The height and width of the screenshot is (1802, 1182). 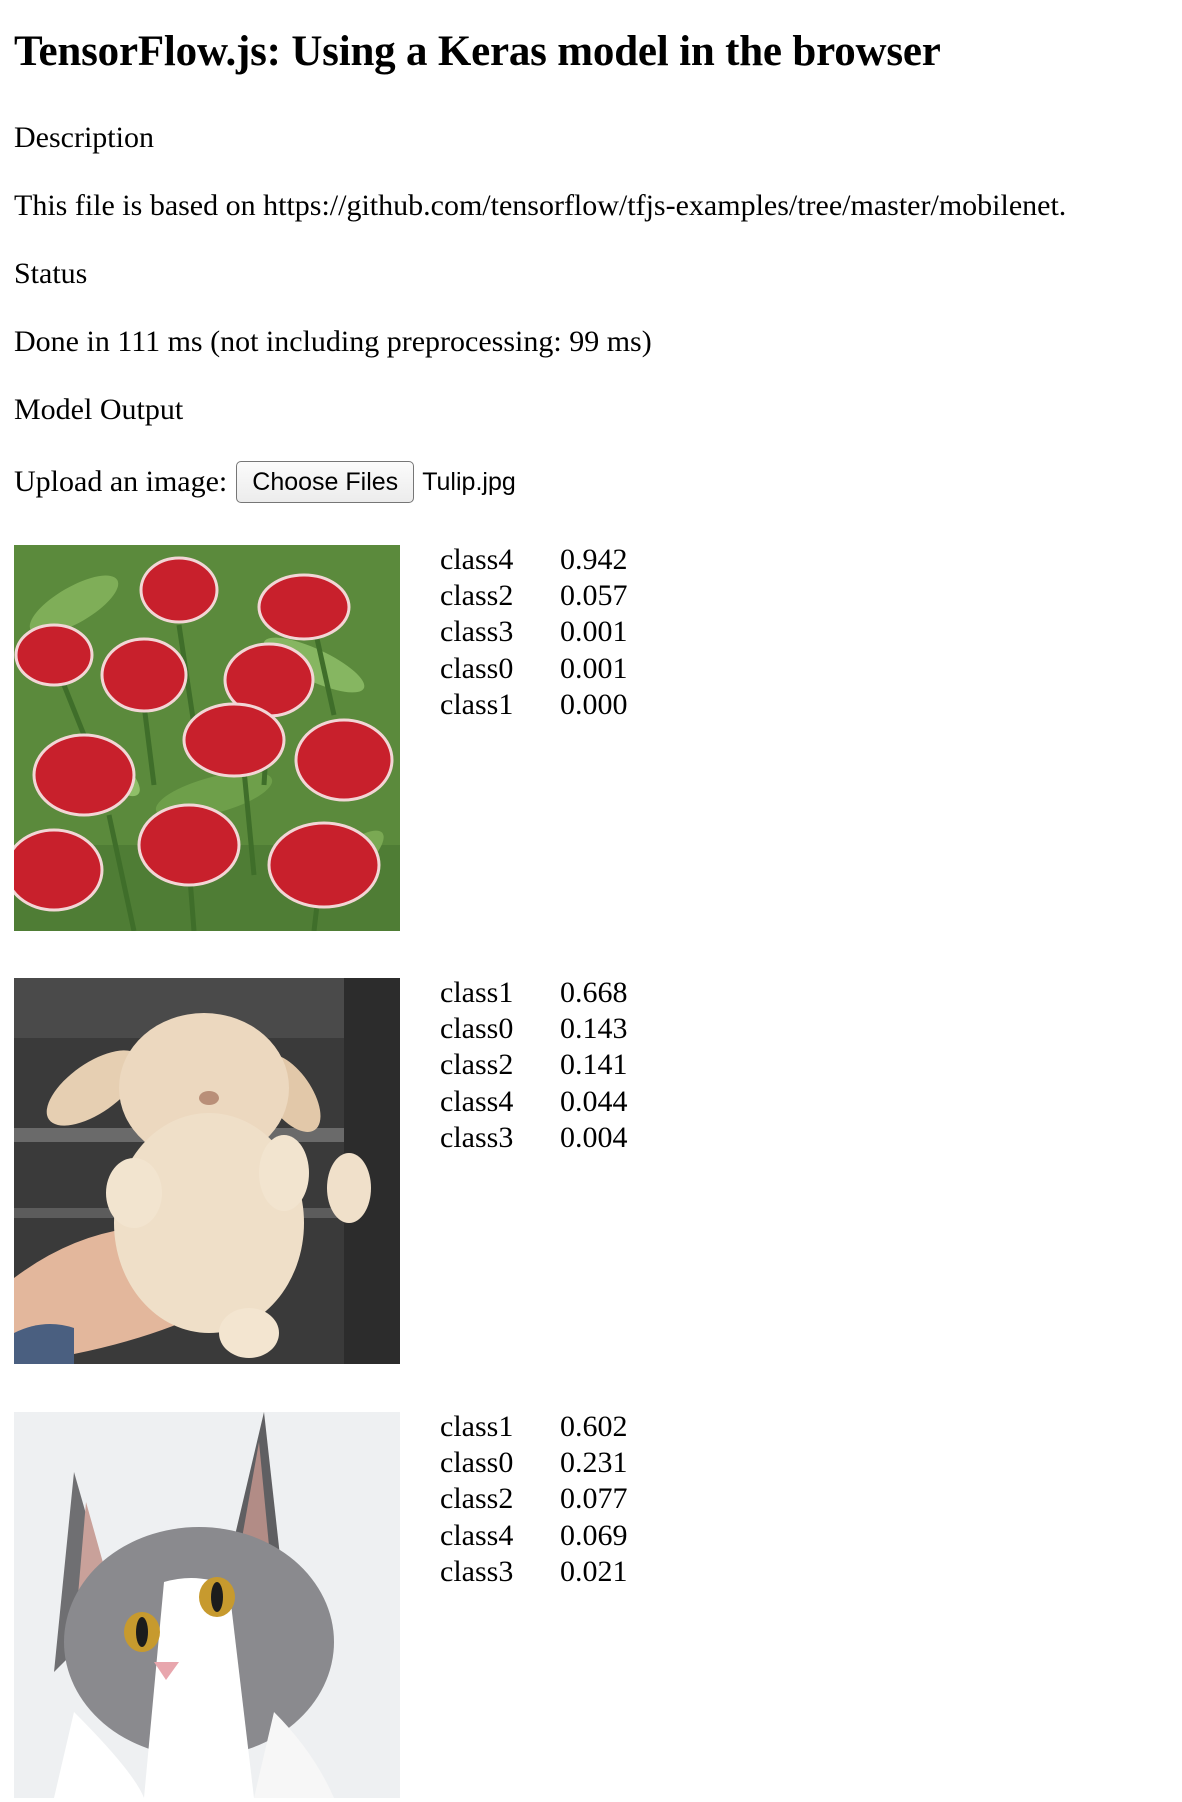 What do you see at coordinates (534, 1536) in the screenshot?
I see `prediction-row: class4 0.069` at bounding box center [534, 1536].